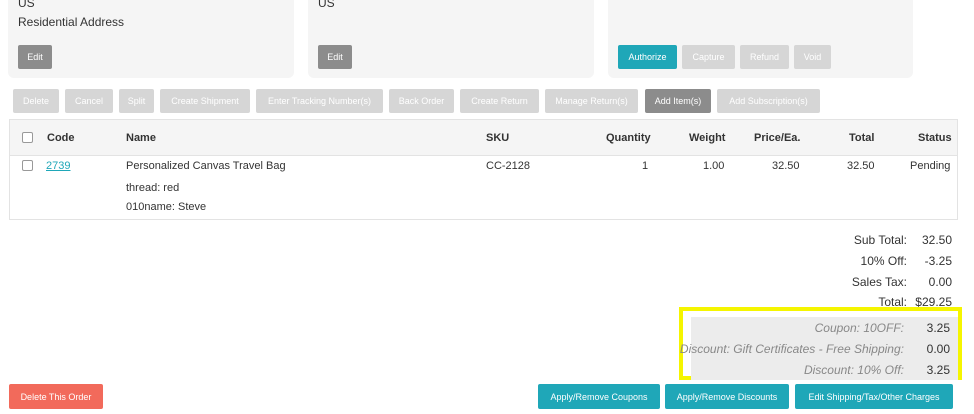  I want to click on header-total: Total, so click(862, 138).